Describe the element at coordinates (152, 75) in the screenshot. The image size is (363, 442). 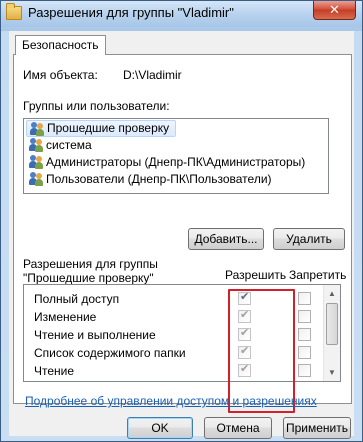
I see `object-name-value: D:\Vladimir` at that location.